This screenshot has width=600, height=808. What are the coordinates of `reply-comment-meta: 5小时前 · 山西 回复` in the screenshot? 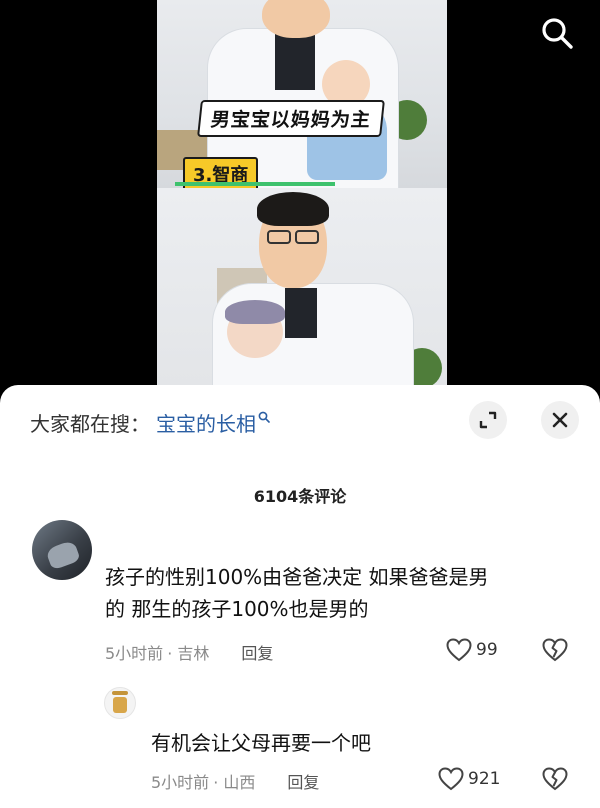 It's located at (235, 781).